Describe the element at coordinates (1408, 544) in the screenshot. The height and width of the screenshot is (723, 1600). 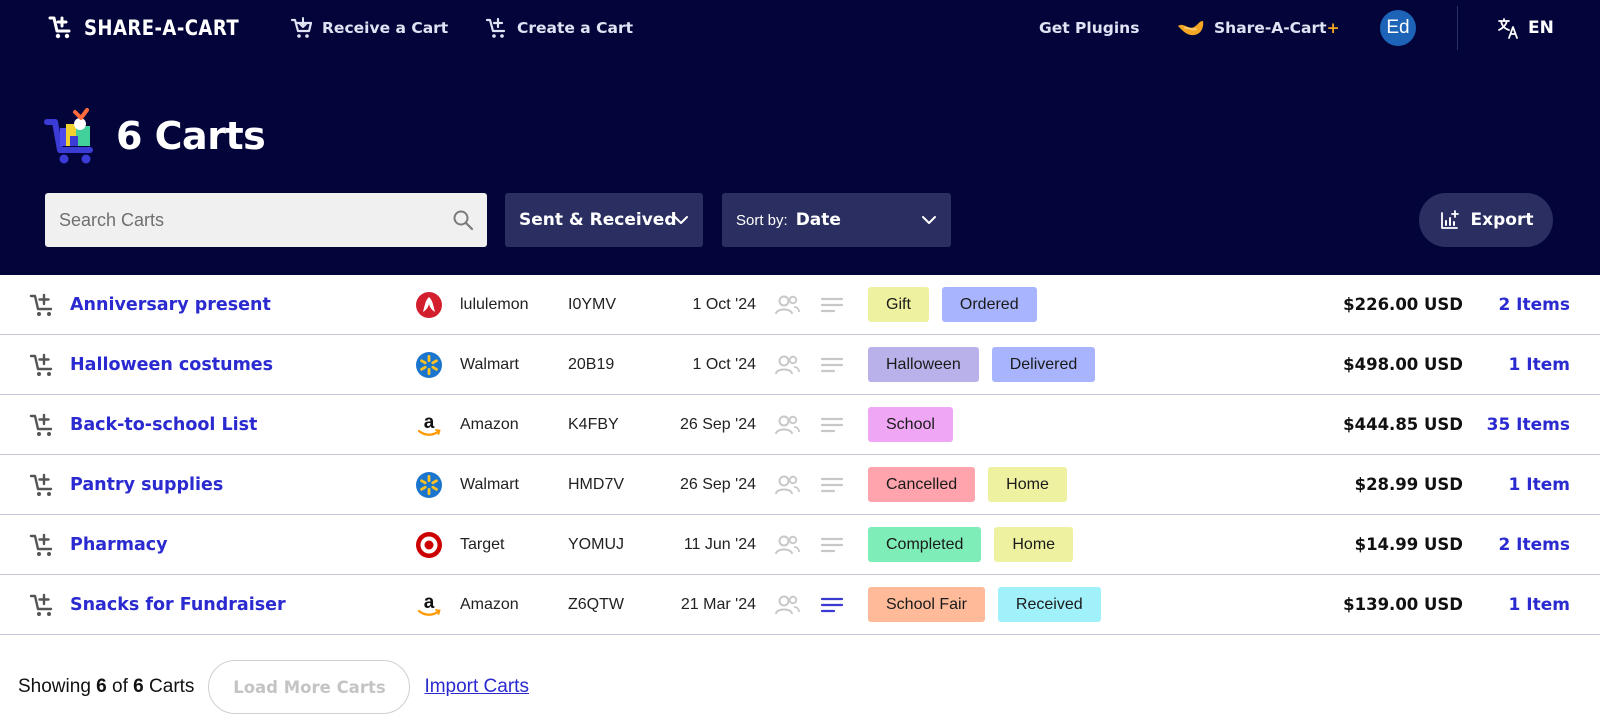
I see `cart-price: $14.99 USD` at that location.